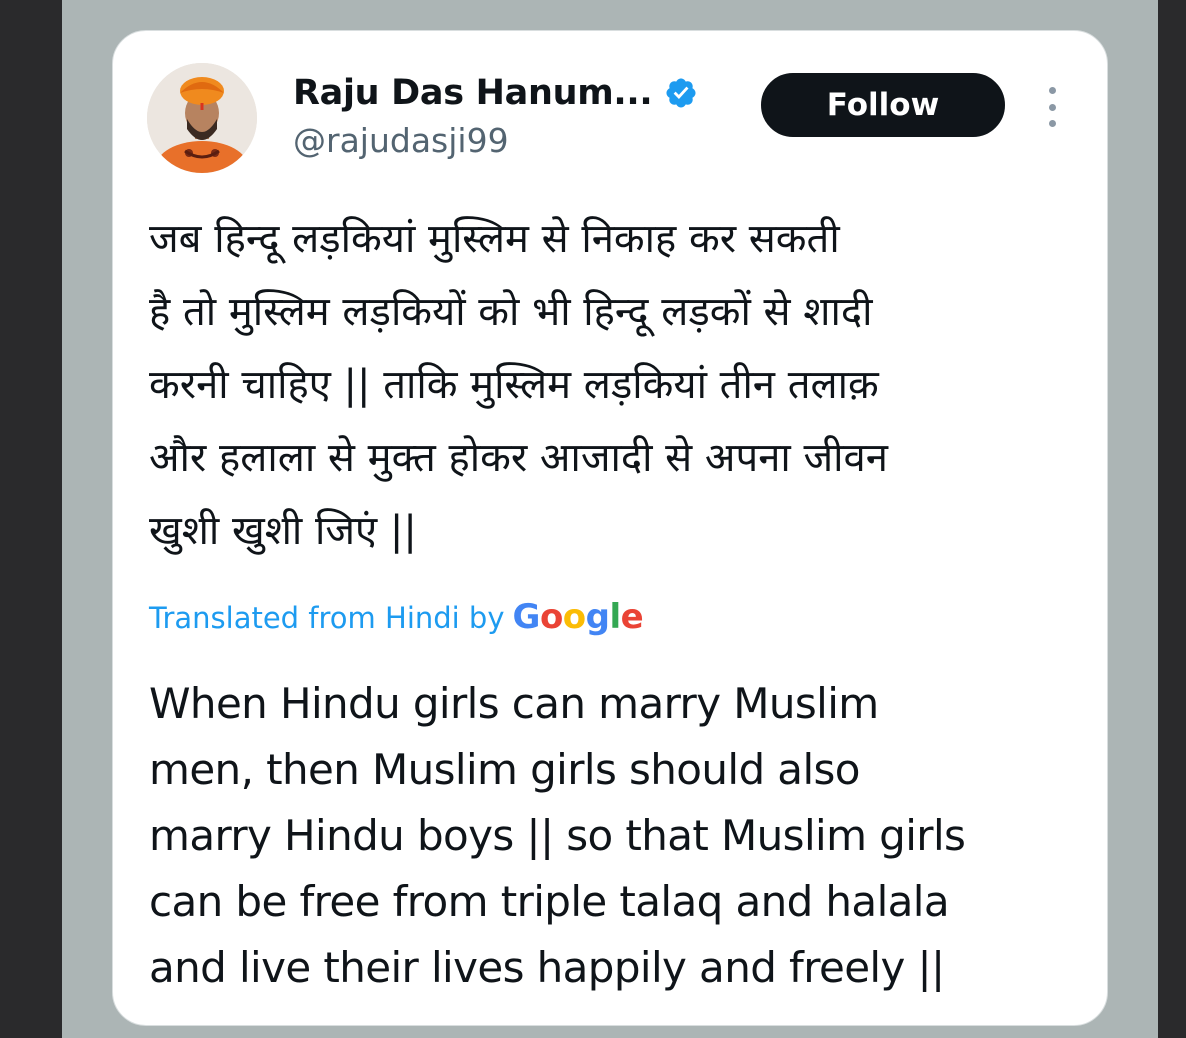  I want to click on translation-attribution: Translated from Hindi by Google, so click(396, 617).